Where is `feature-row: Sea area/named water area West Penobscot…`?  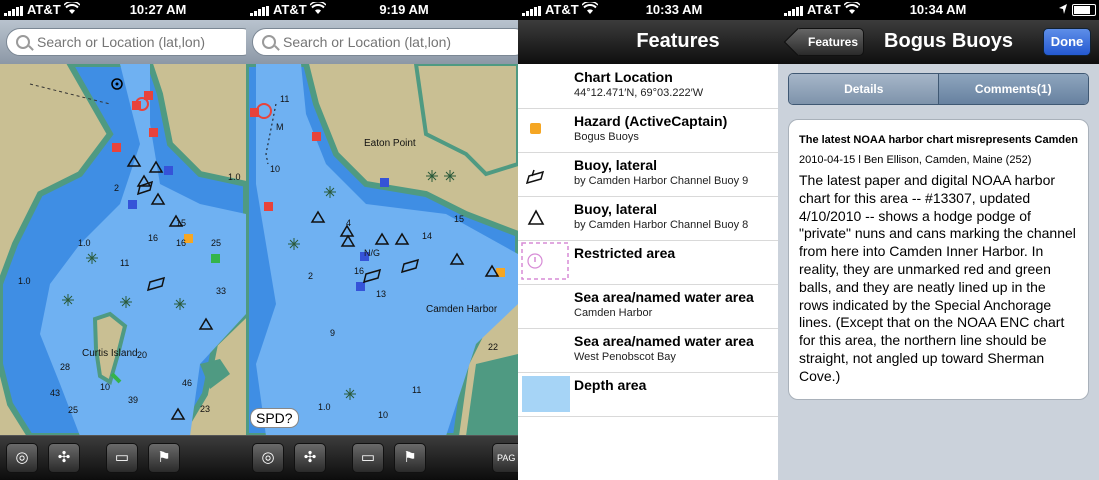 feature-row: Sea area/named water area West Penobscot… is located at coordinates (648, 350).